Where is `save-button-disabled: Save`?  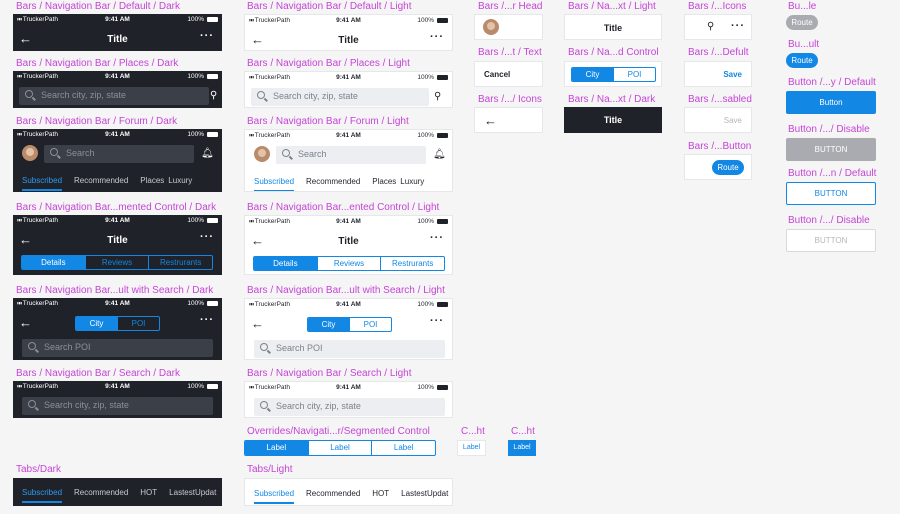
save-button-disabled: Save is located at coordinates (732, 120).